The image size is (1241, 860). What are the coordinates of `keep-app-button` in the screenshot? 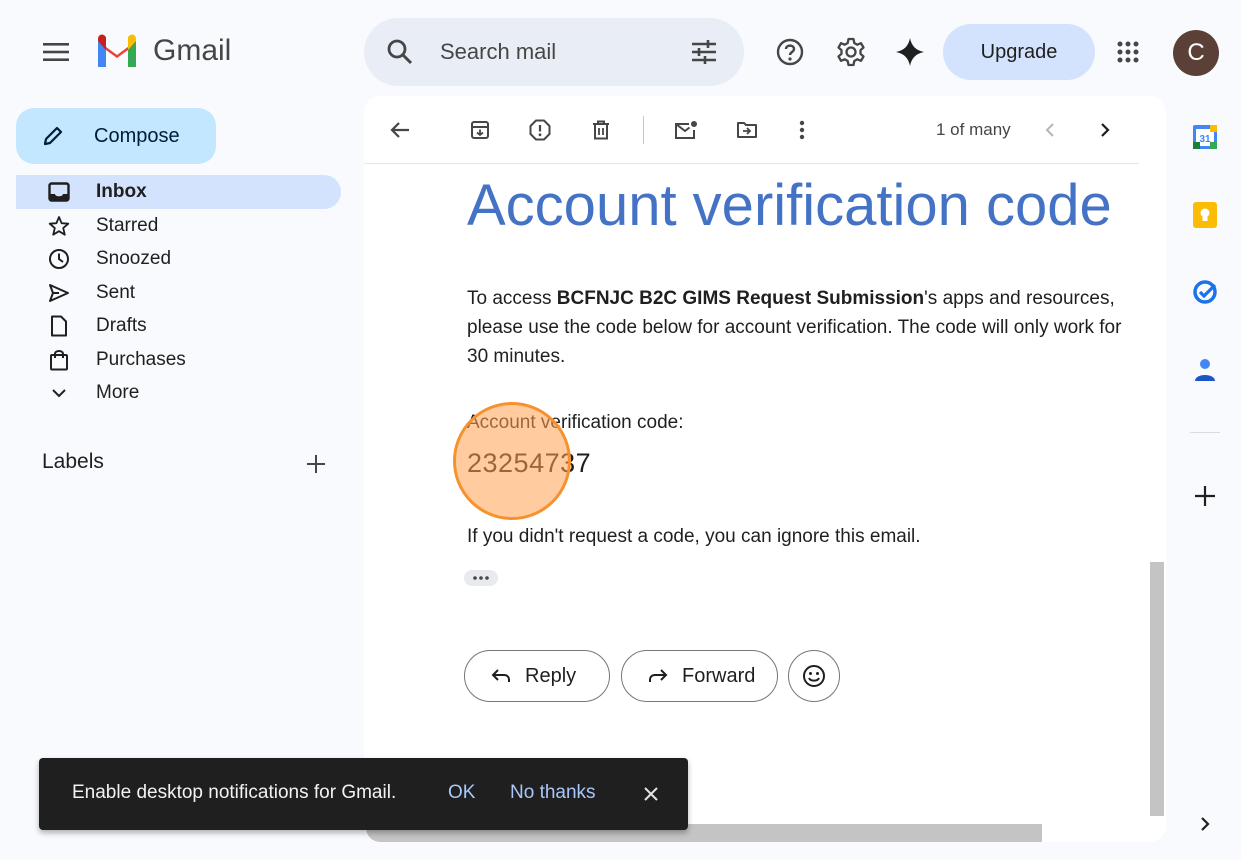 It's located at (1205, 215).